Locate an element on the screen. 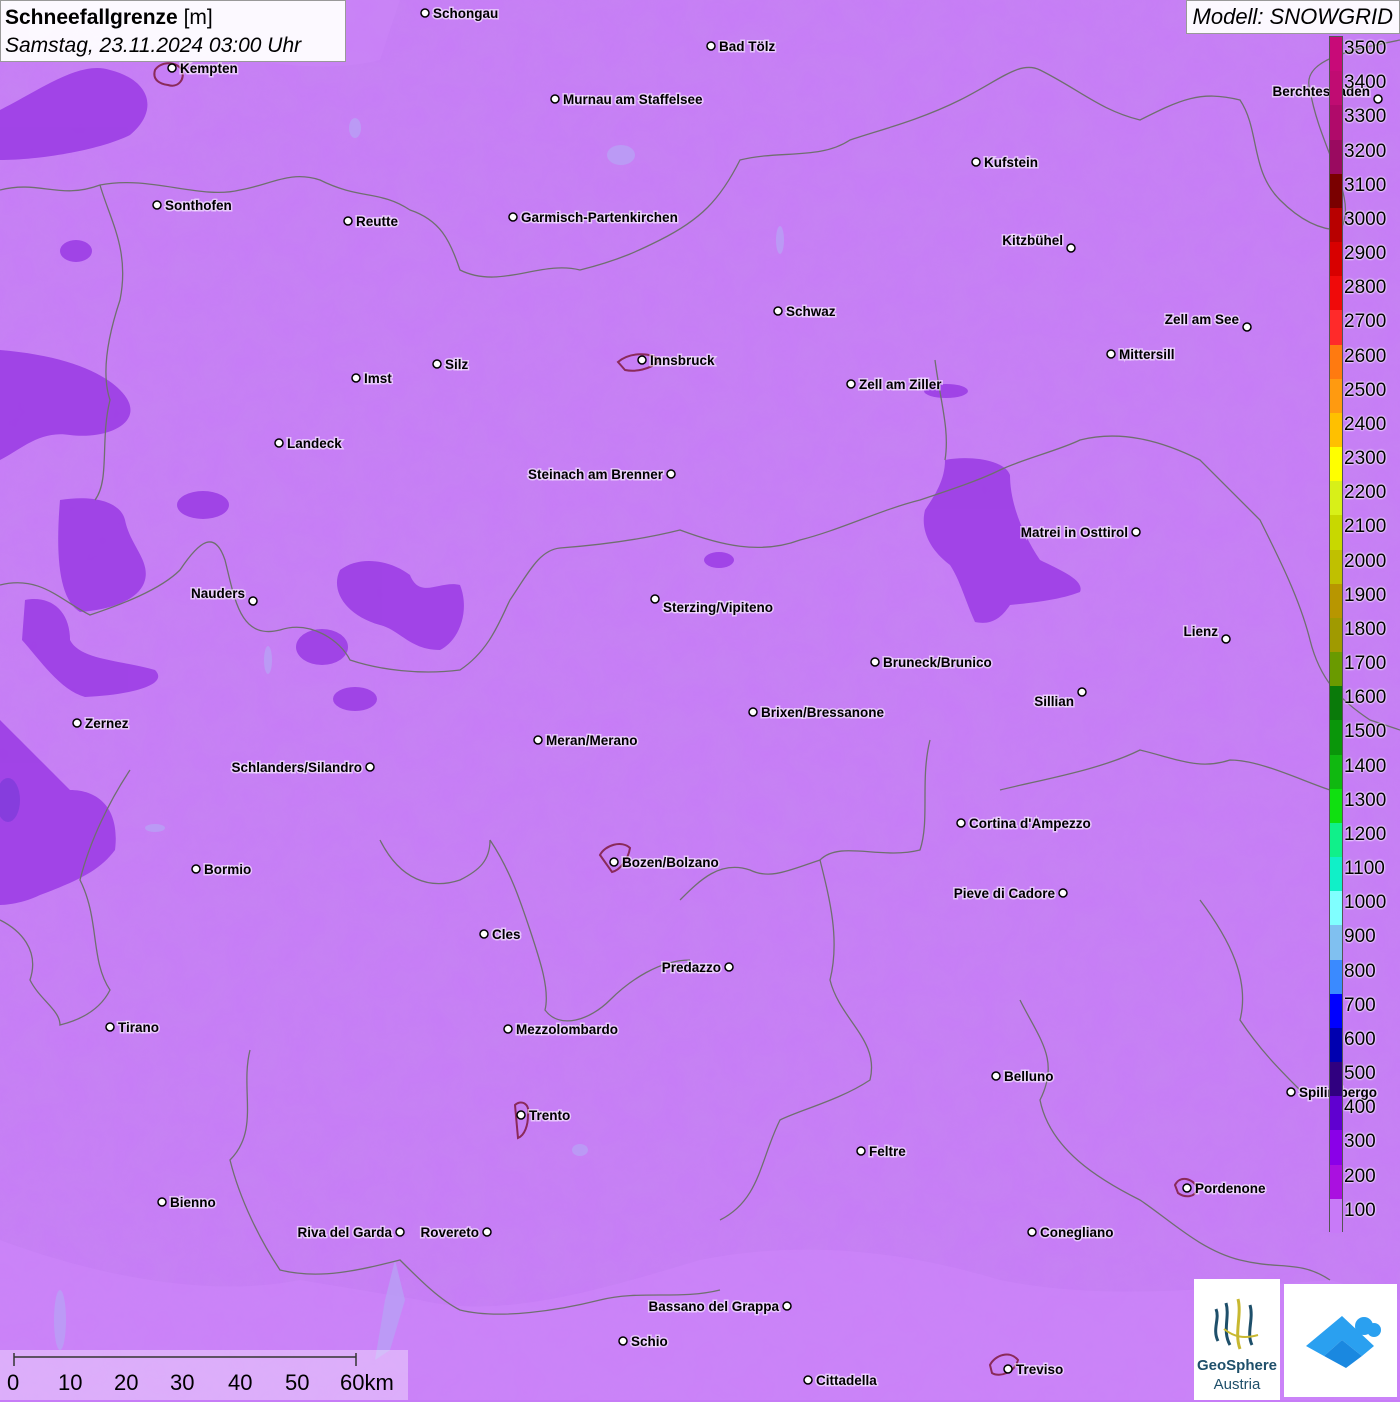 The height and width of the screenshot is (1402, 1400). city-marker: Riva del Garda is located at coordinates (350, 1233).